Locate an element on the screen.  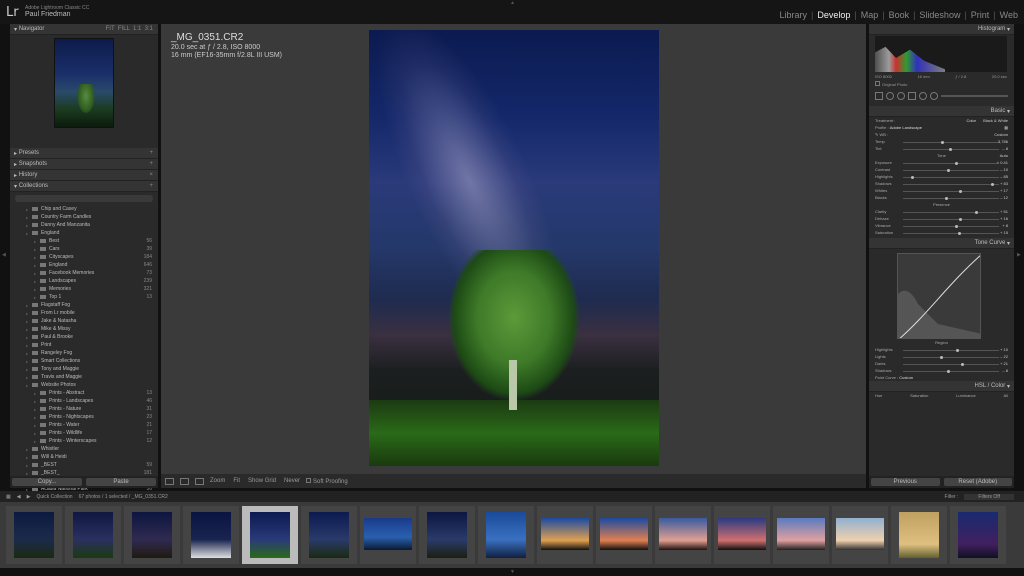
saturation-value: + 15 is located at coordinates (1004, 232).